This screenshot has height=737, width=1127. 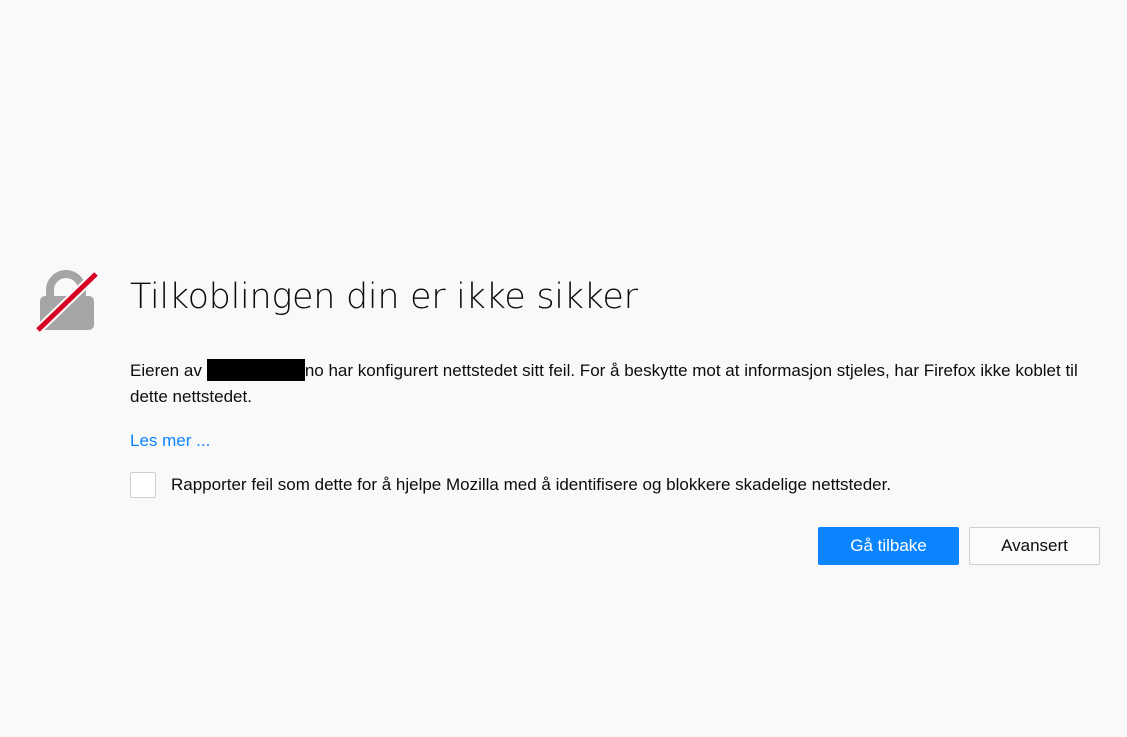 What do you see at coordinates (384, 297) in the screenshot?
I see `page-title: Tilkoblingen din er ikke sikker` at bounding box center [384, 297].